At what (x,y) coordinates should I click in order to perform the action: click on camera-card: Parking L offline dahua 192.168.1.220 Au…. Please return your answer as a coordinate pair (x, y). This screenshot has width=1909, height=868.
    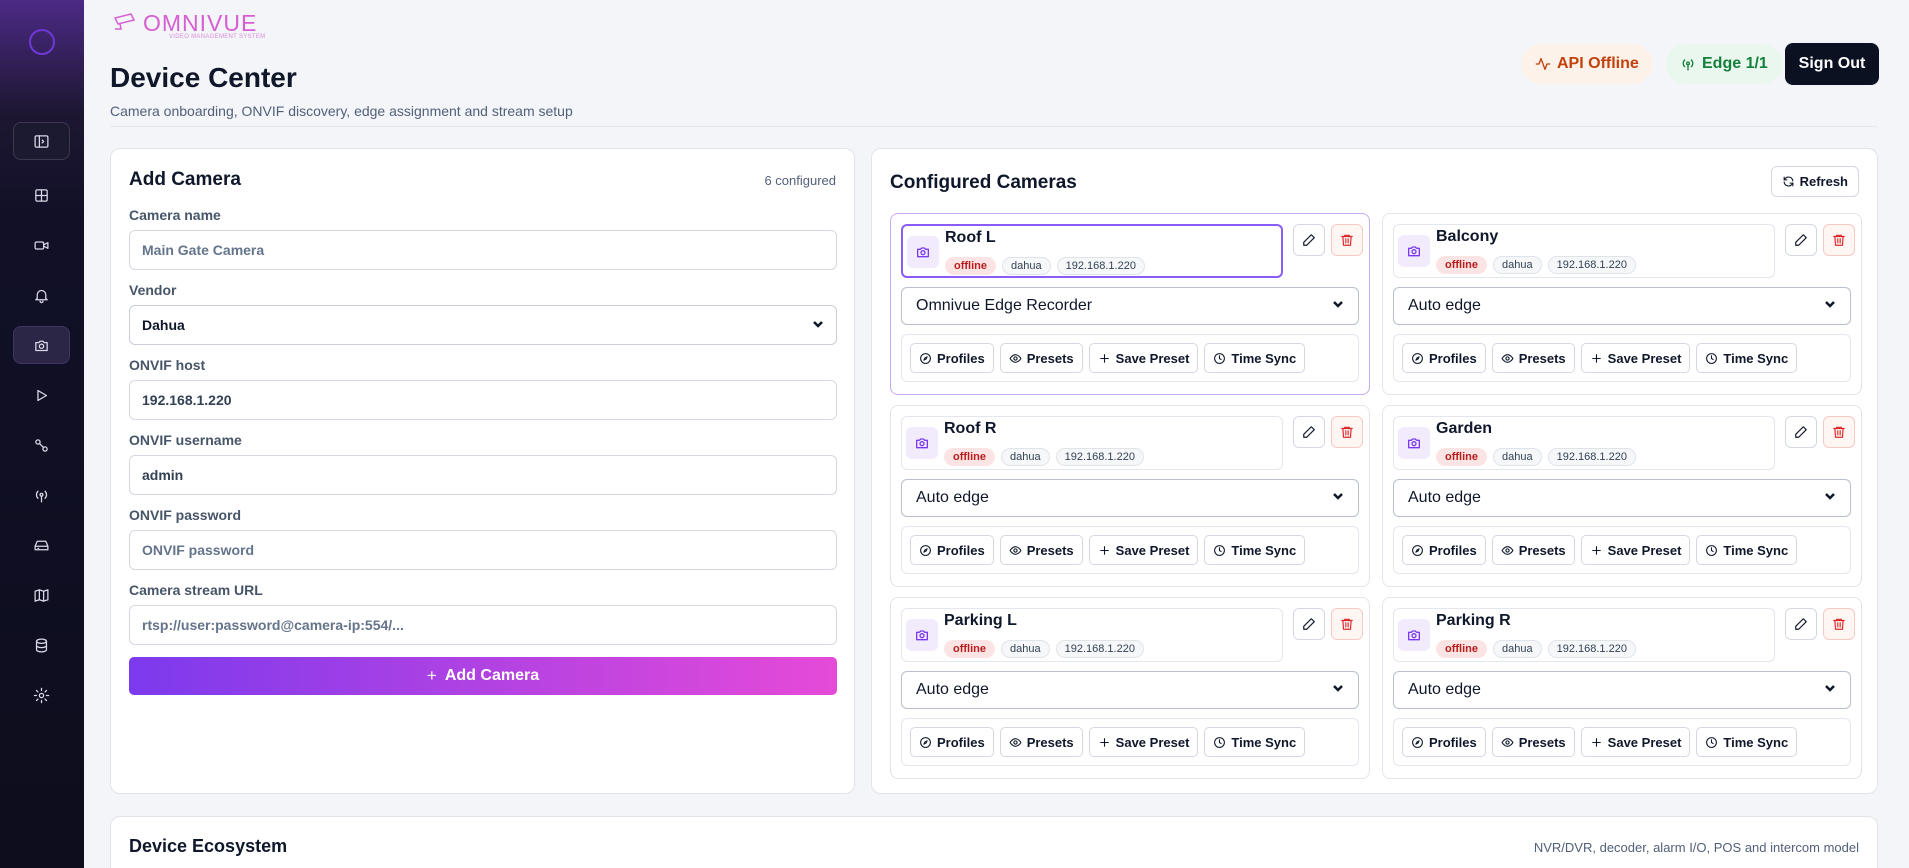
    Looking at the image, I should click on (1130, 688).